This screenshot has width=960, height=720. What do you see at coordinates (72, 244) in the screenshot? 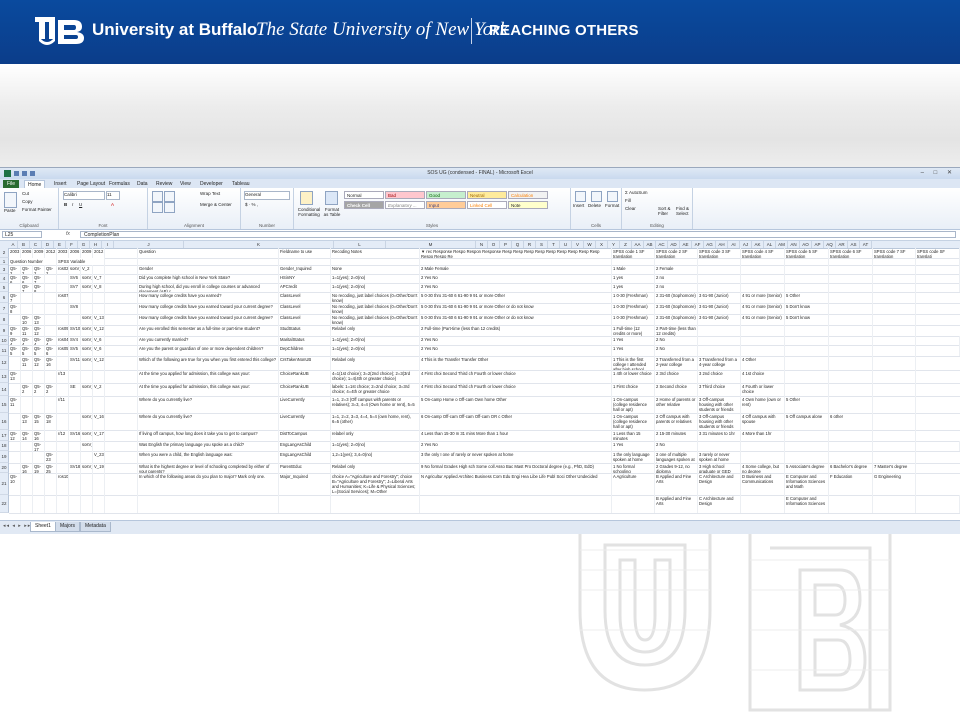
I see `column-header: F` at bounding box center [72, 244].